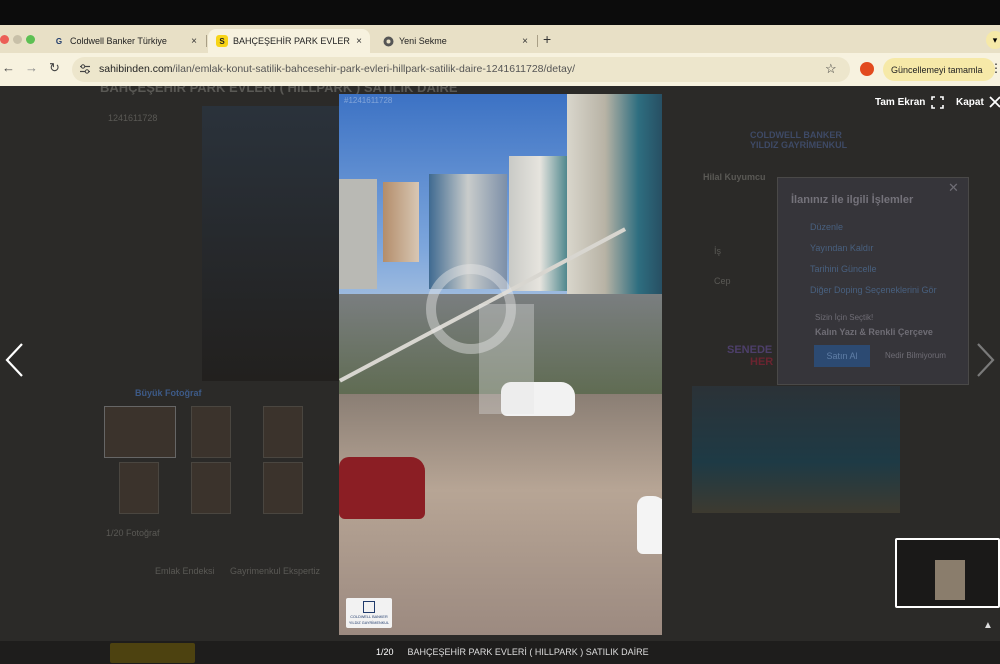 This screenshot has height=664, width=1000. I want to click on forward-arrow-icon: →, so click(31, 67).